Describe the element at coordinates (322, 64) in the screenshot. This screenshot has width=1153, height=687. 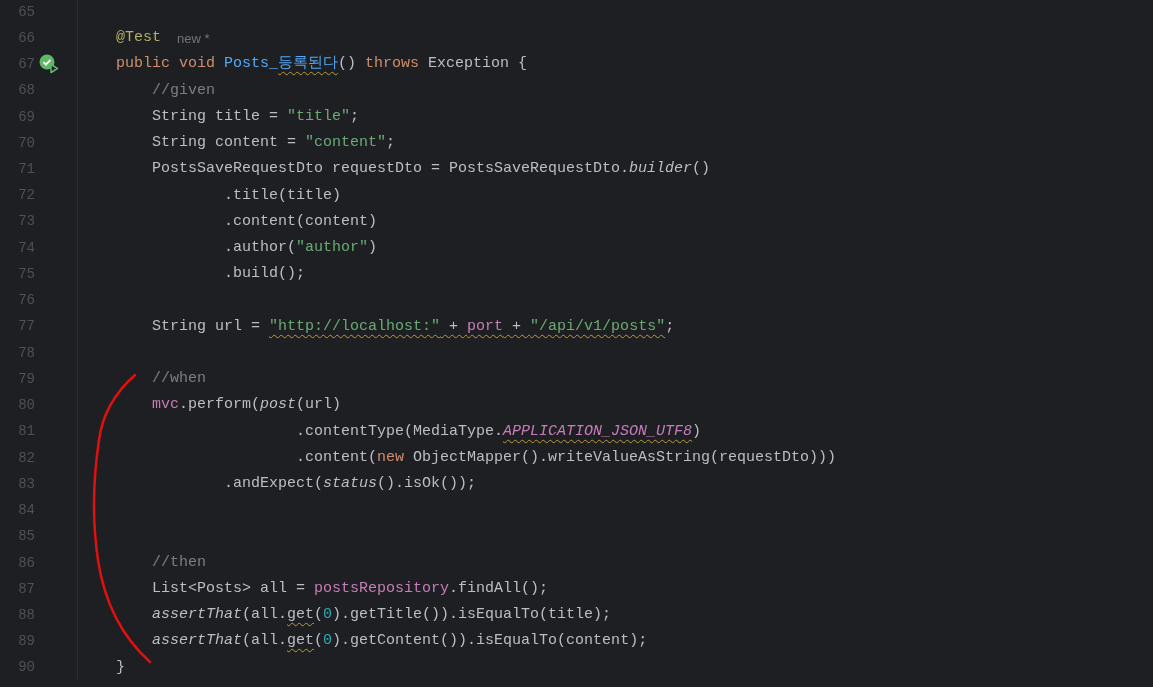
I see `code-line: public void Posts_등록된다() throws Exception {` at that location.